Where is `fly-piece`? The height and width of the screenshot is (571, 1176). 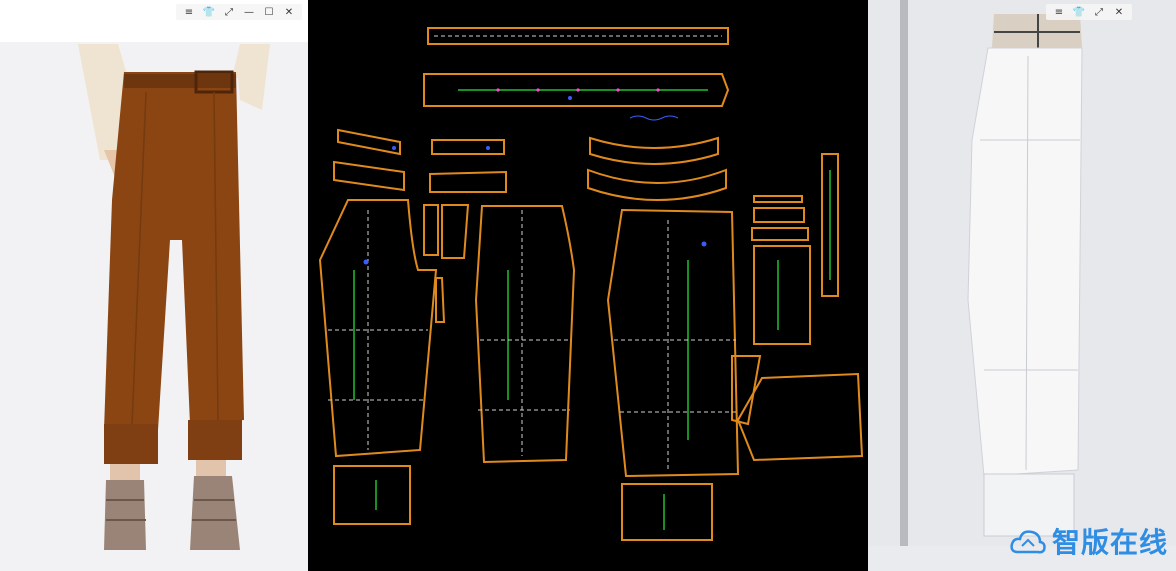 fly-piece is located at coordinates (440, 300).